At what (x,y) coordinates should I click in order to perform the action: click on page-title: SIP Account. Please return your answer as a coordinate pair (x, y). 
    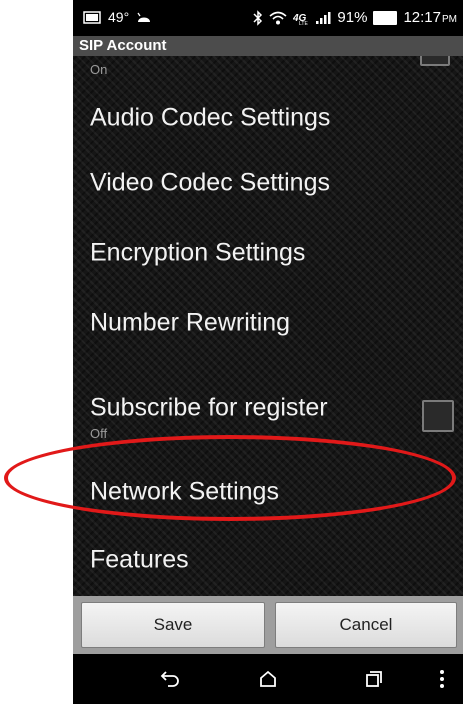
    Looking at the image, I should click on (268, 46).